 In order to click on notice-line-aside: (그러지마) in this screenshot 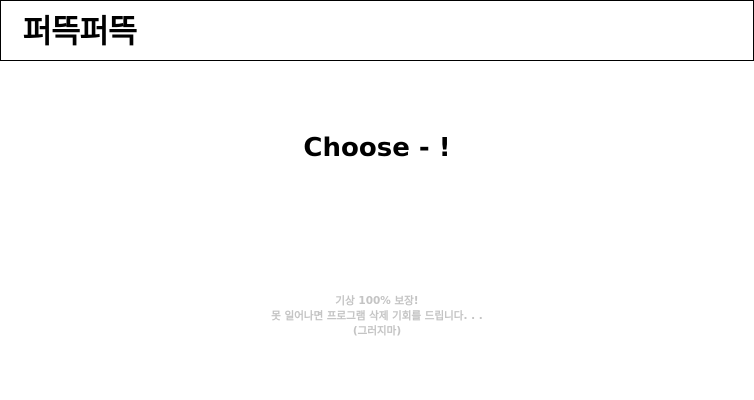, I will do `click(377, 331)`.